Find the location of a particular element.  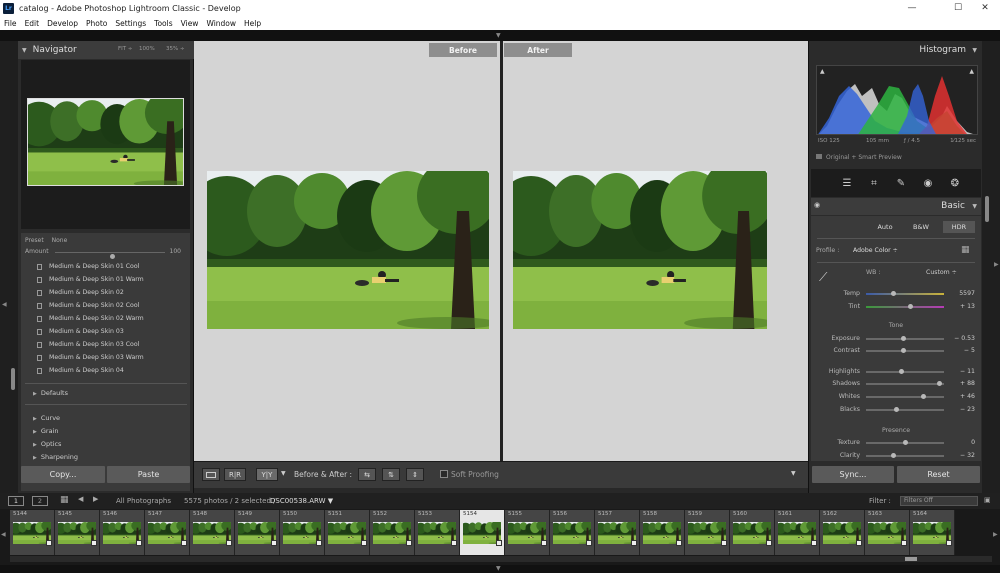

navigator-thumbnail is located at coordinates (105, 142).